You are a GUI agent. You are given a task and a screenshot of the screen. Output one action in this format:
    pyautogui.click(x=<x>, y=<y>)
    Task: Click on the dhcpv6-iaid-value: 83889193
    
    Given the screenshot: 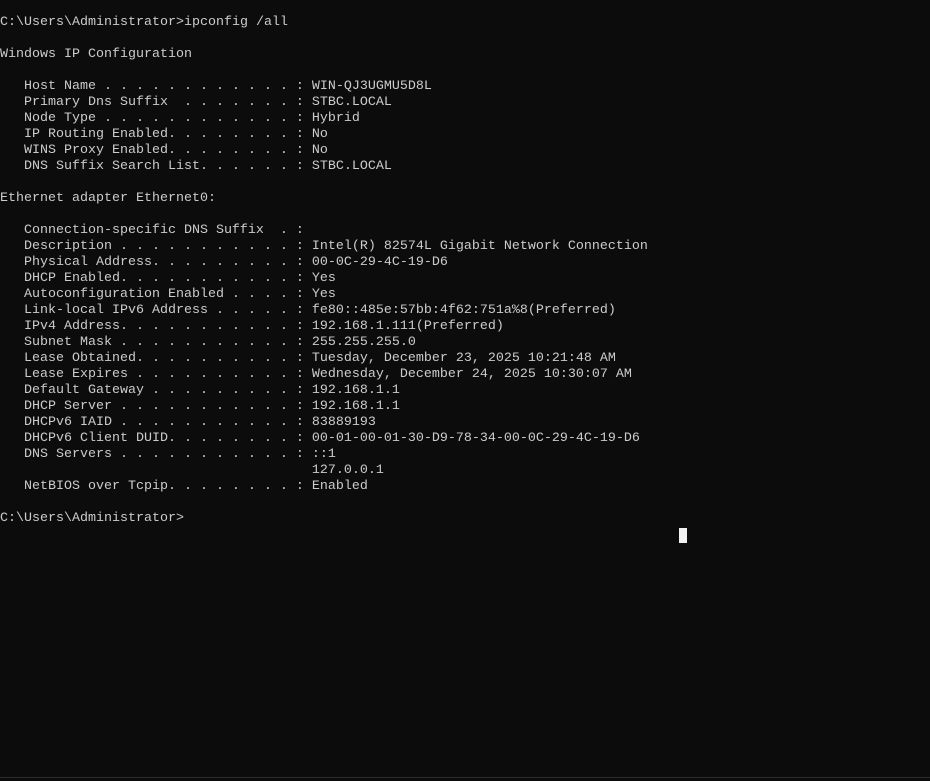 What is the action you would take?
    pyautogui.click(x=343, y=422)
    